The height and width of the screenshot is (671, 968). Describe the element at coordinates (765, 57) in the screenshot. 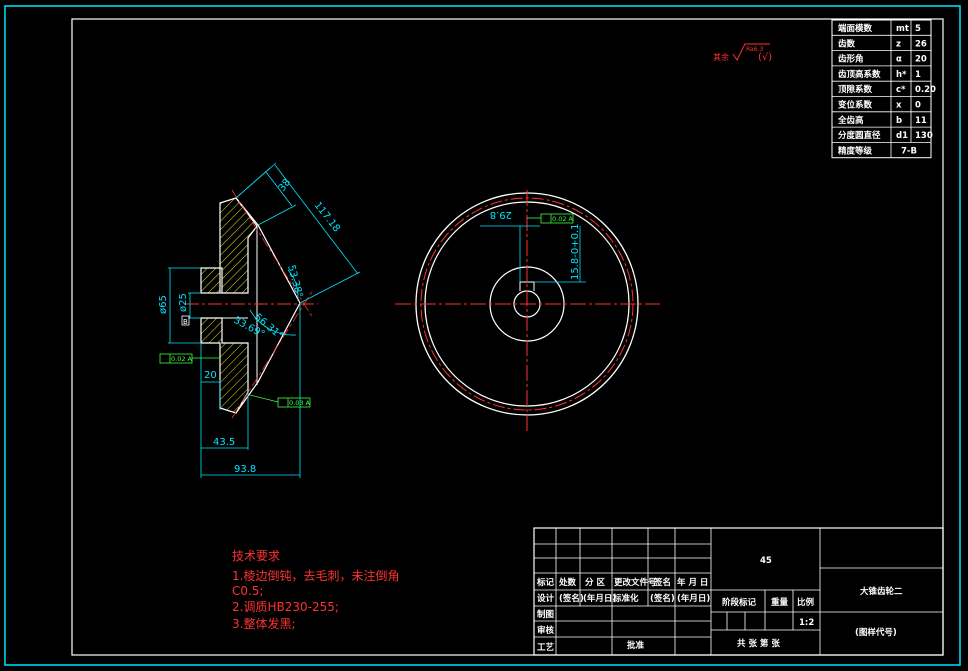

I see `roughness-suffix: (√)` at that location.